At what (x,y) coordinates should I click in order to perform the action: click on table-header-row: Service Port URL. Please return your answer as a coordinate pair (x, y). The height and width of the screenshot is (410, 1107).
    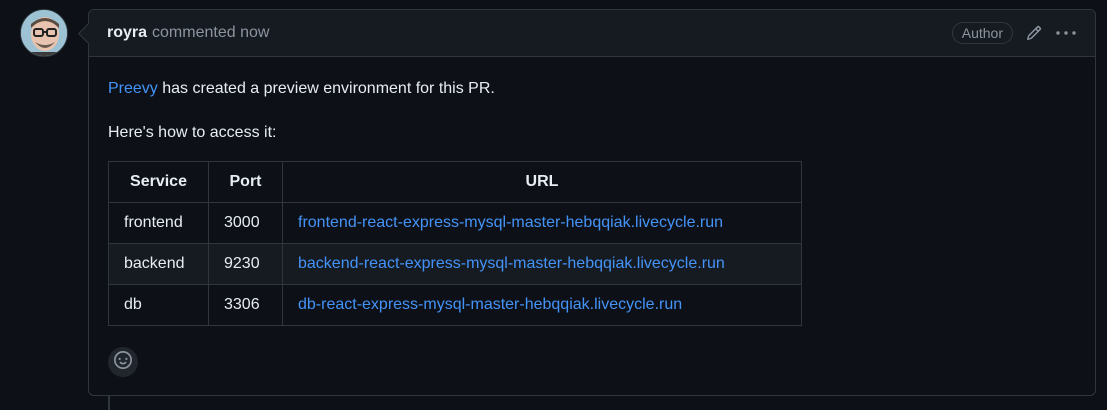
    Looking at the image, I should click on (455, 182).